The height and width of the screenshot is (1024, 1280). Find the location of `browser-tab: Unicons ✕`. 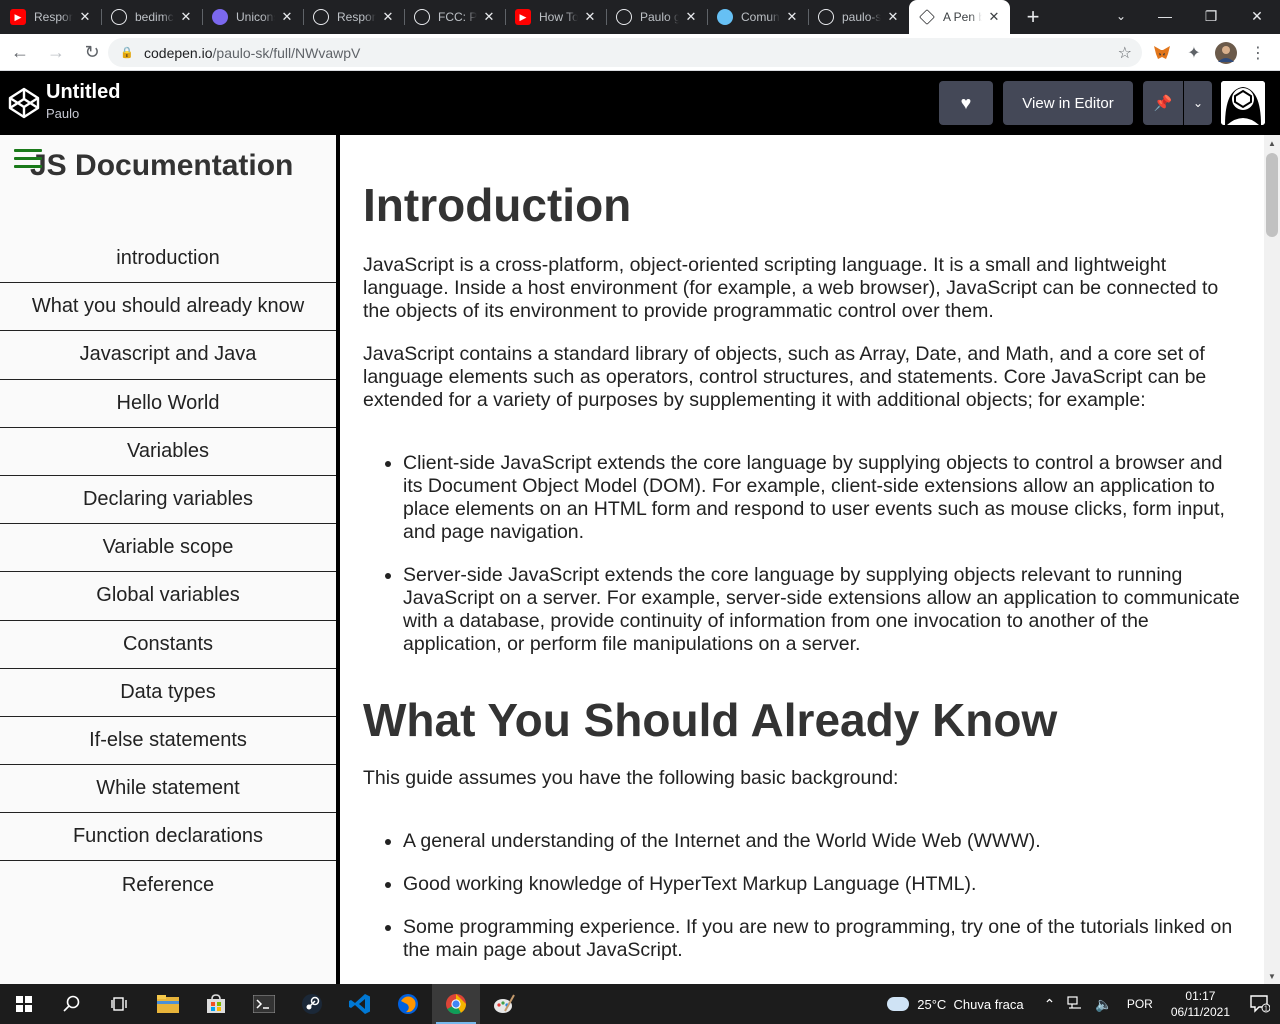

browser-tab: Unicons ✕ is located at coordinates (252, 17).